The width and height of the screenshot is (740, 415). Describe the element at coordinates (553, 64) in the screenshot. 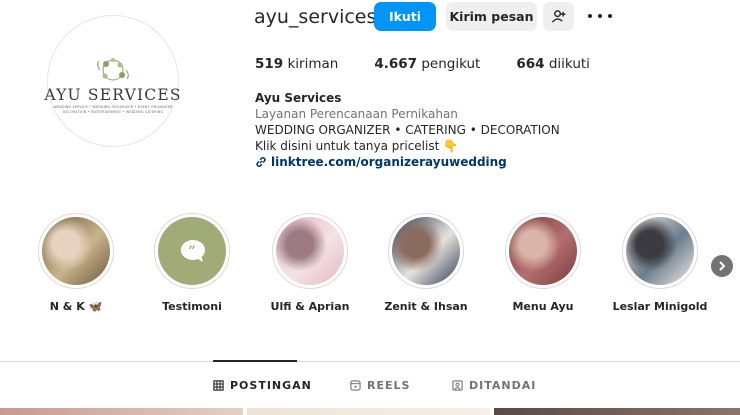

I see `following-stat: 664 diikuti` at that location.